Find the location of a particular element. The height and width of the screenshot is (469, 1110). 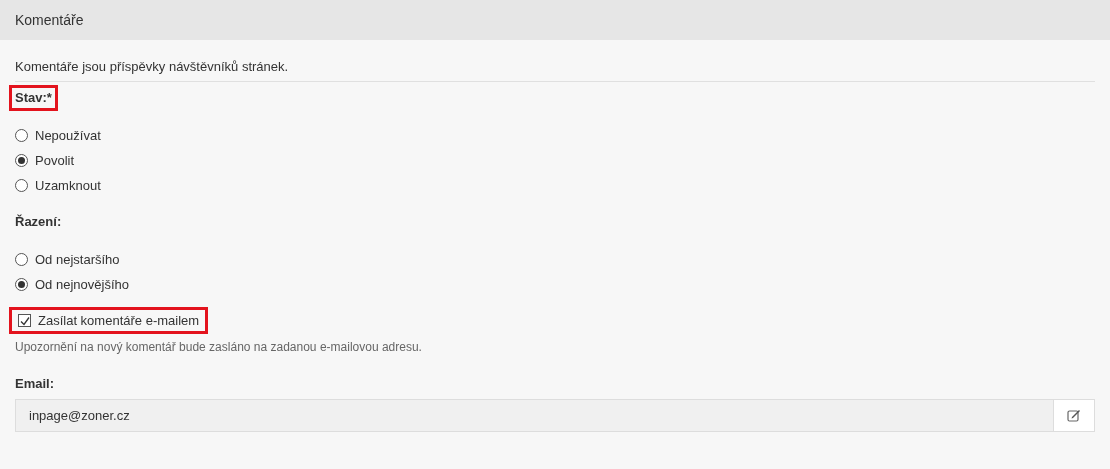

field-label: Řazení: is located at coordinates (38, 222).